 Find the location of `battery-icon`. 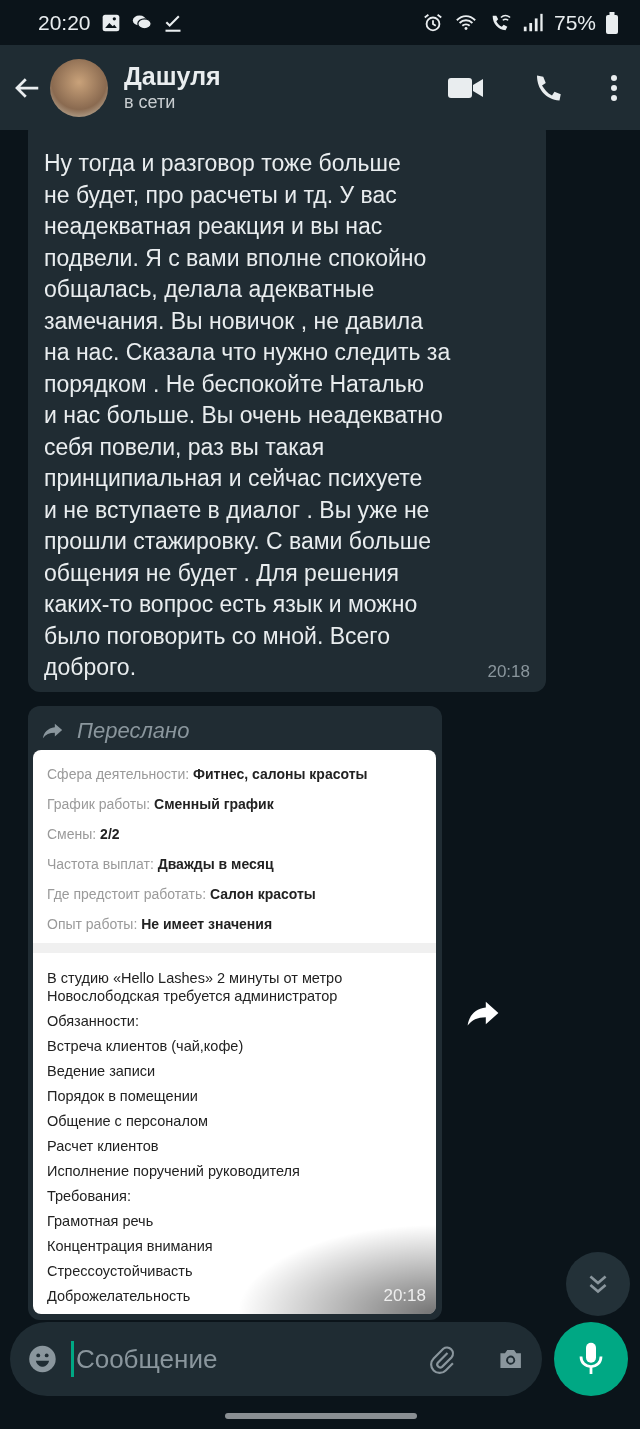

battery-icon is located at coordinates (612, 22).